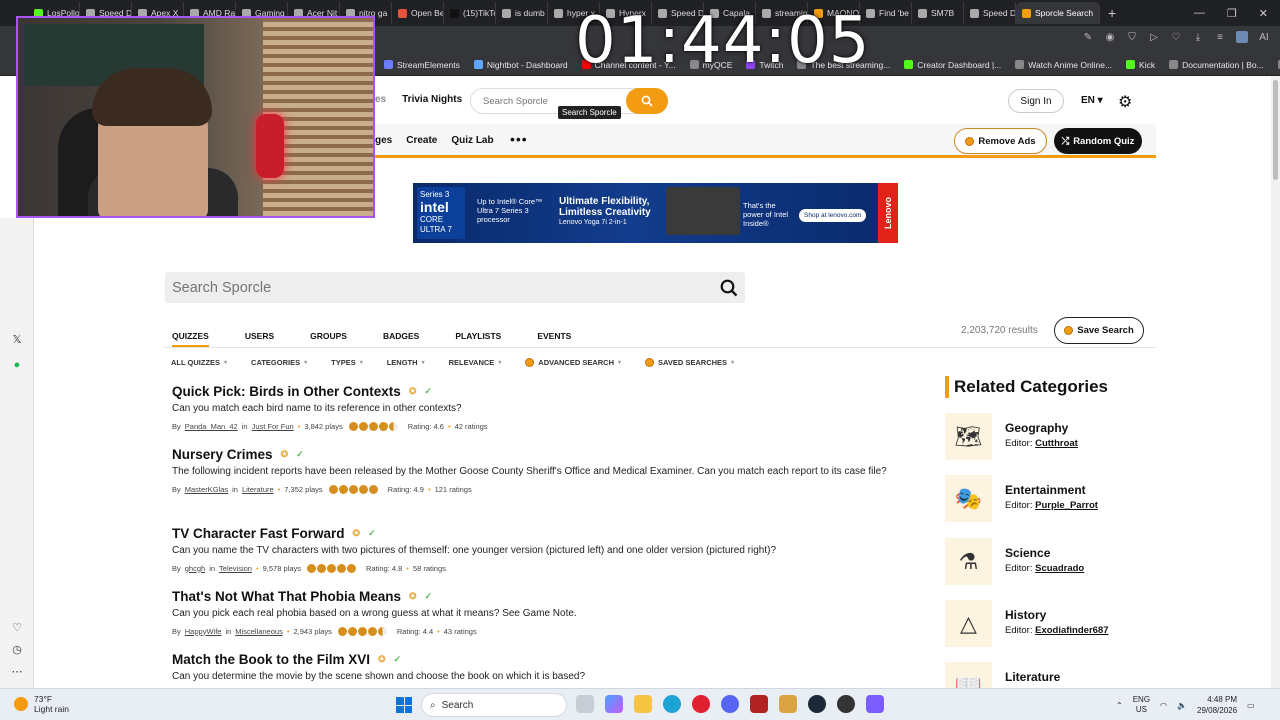 Image resolution: width=1280 pixels, height=720 pixels. What do you see at coordinates (328, 339) in the screenshot?
I see `tab-groups: GROUPS` at bounding box center [328, 339].